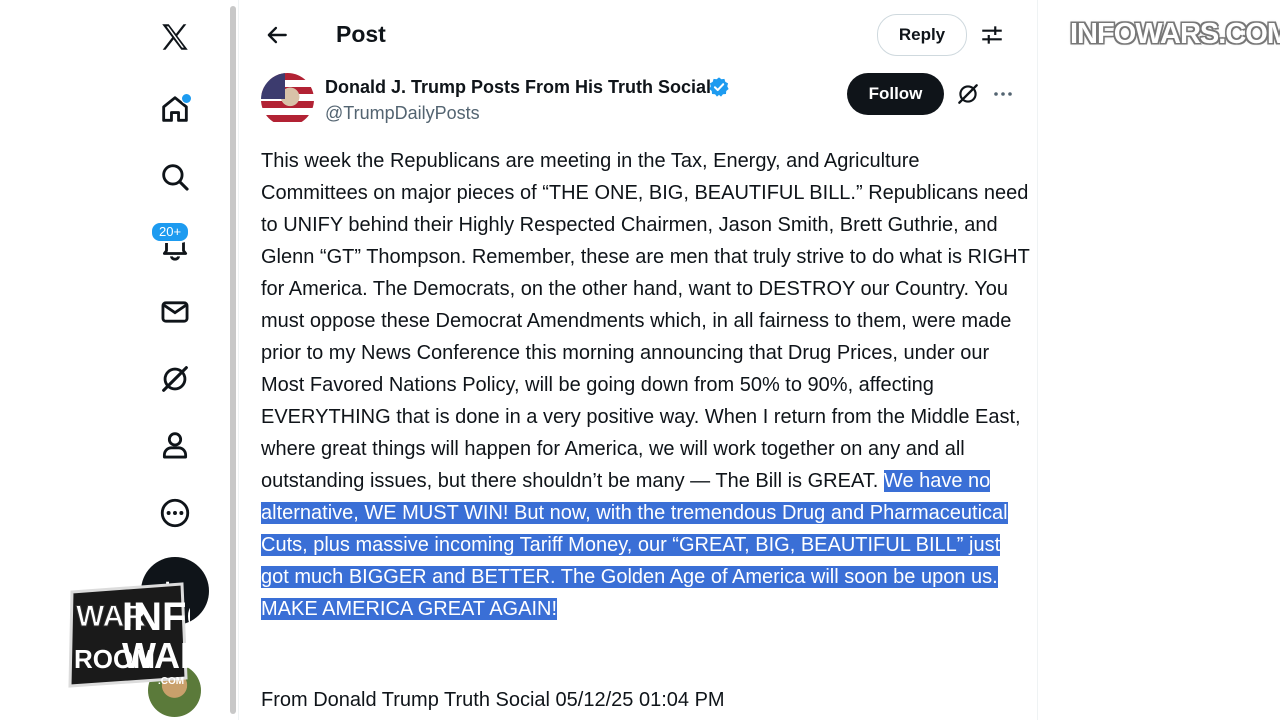 Image resolution: width=1280 pixels, height=720 pixels. Describe the element at coordinates (171, 681) in the screenshot. I see `svg-text: .COM` at that location.